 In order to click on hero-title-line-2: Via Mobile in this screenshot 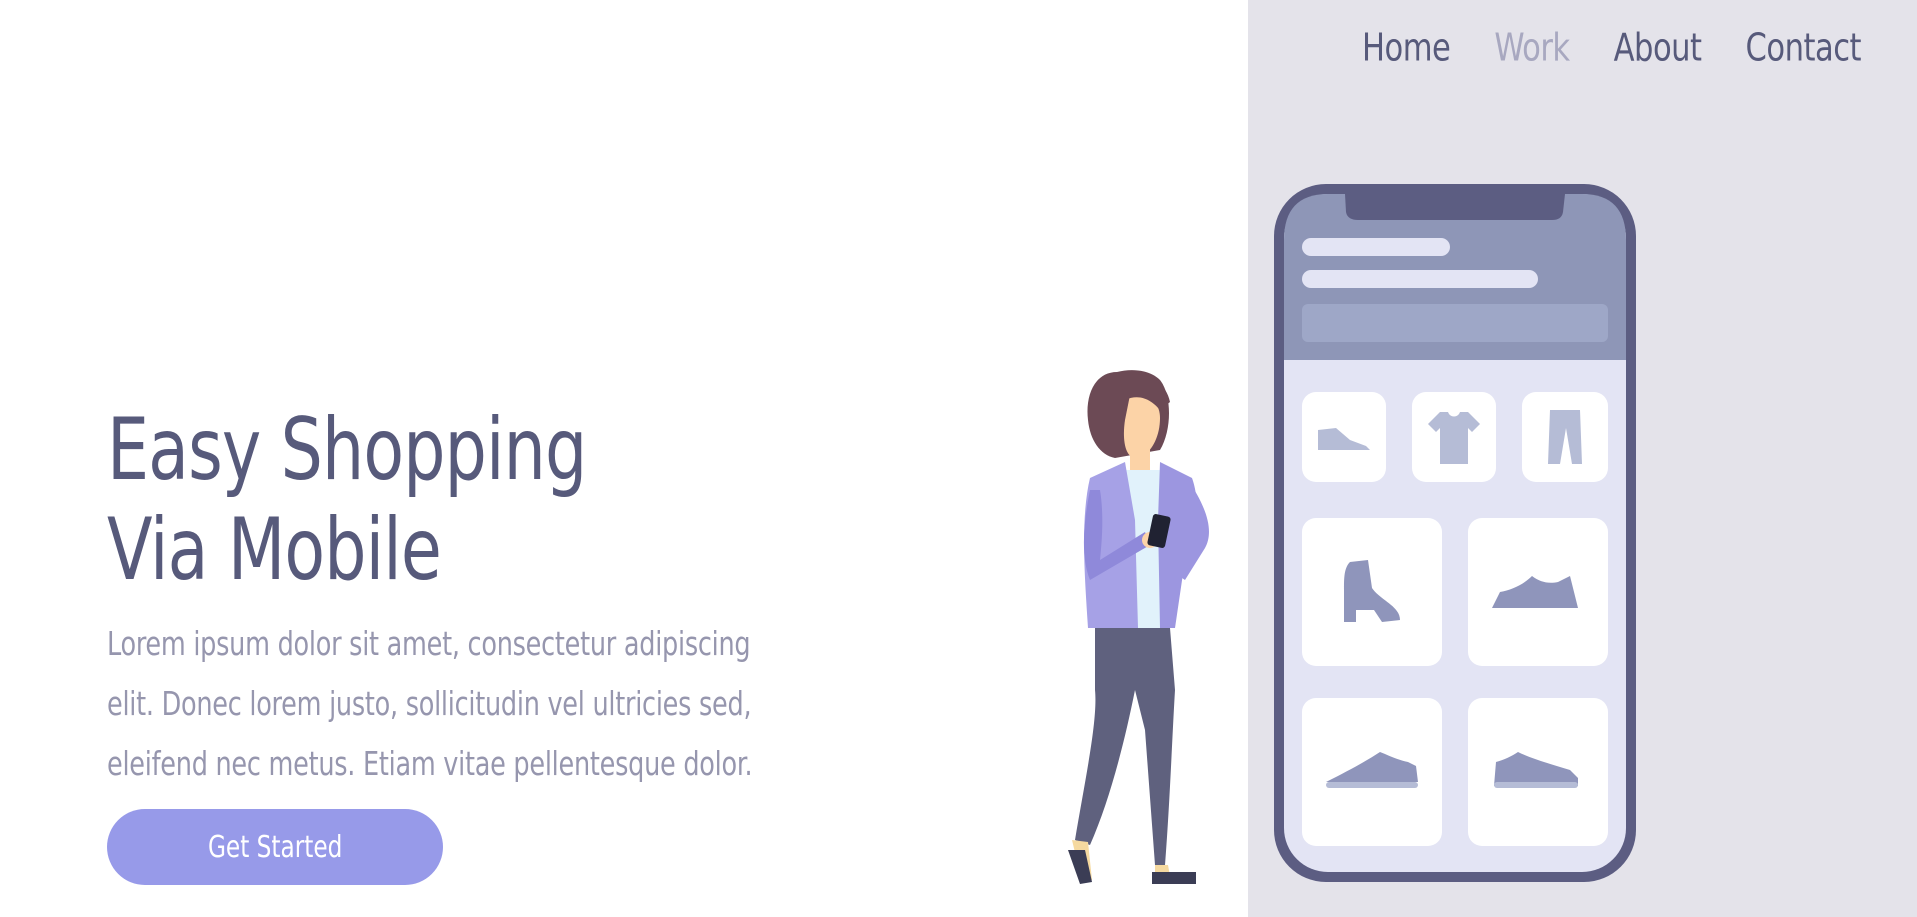, I will do `click(274, 550)`.